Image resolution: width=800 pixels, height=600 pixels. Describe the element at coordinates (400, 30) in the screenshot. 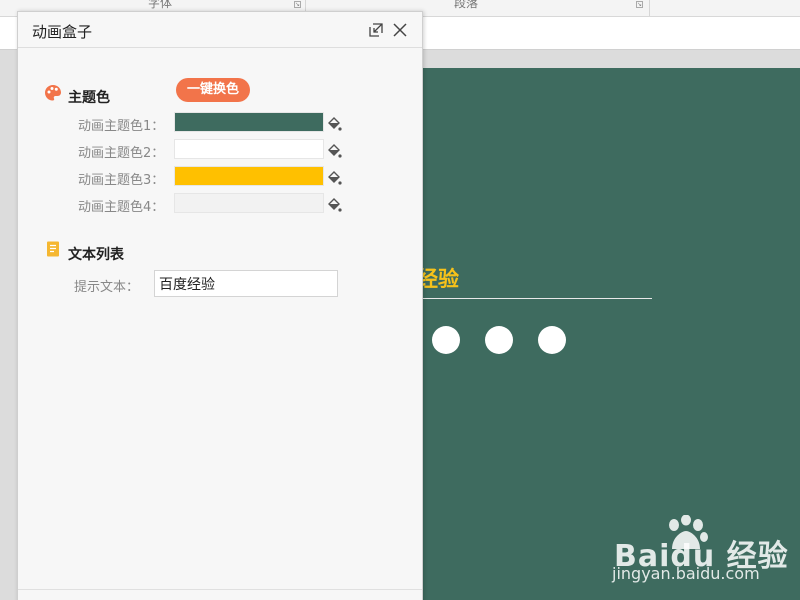

I see `close-icon` at that location.